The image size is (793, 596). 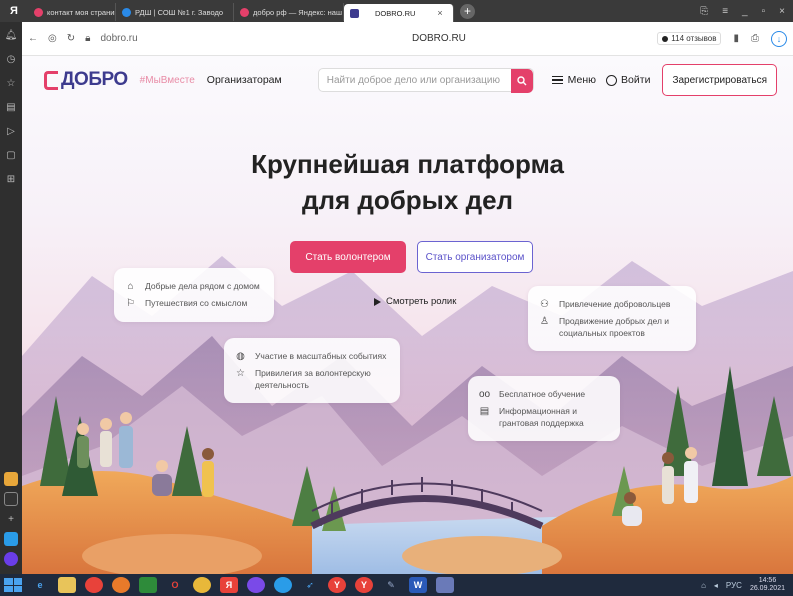 I want to click on menu-icon: ≡, so click(x=725, y=11).